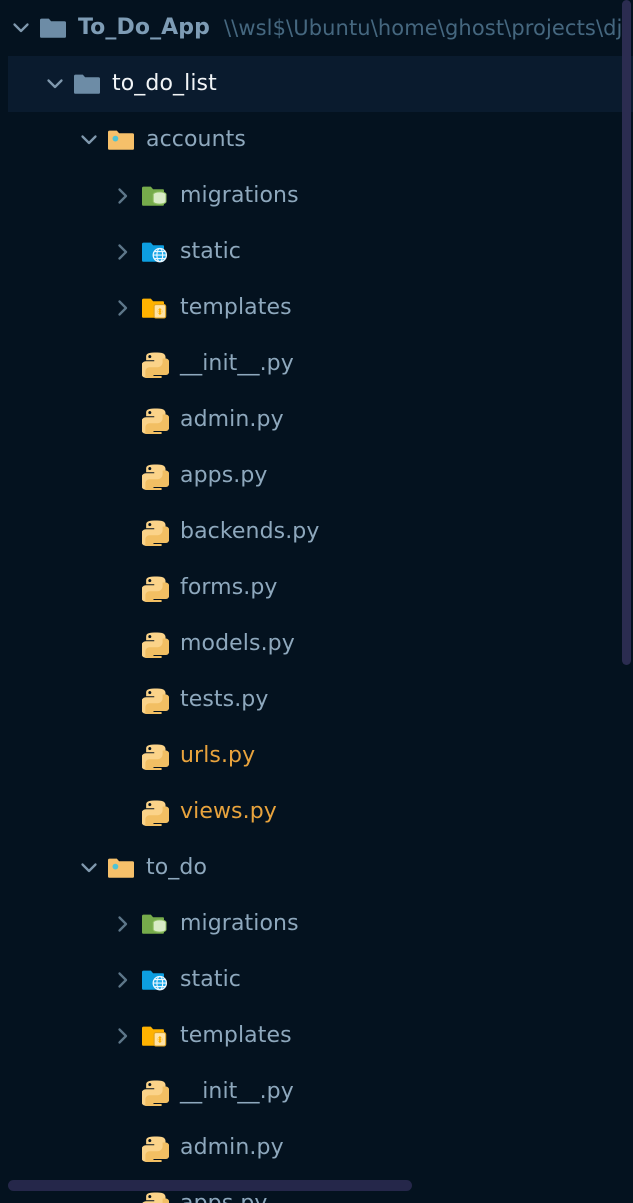 The image size is (633, 1203). I want to click on tree-row-label: views.py, so click(228, 811).